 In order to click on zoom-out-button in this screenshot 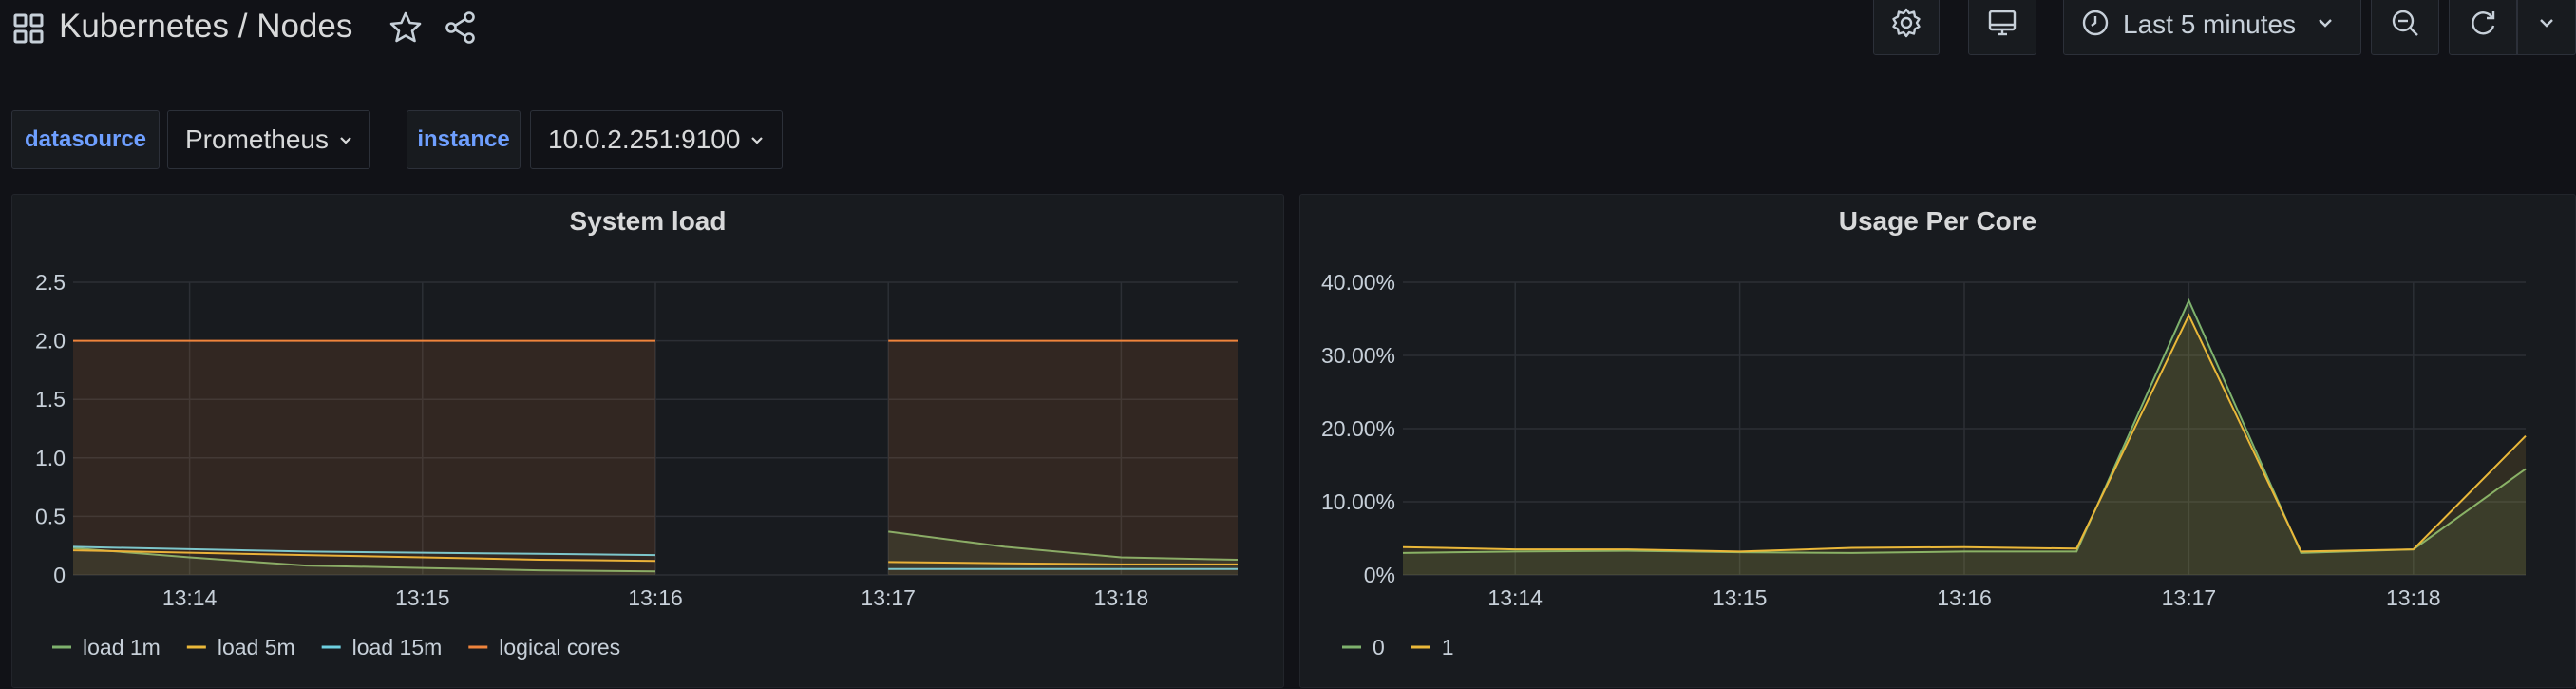, I will do `click(2405, 28)`.